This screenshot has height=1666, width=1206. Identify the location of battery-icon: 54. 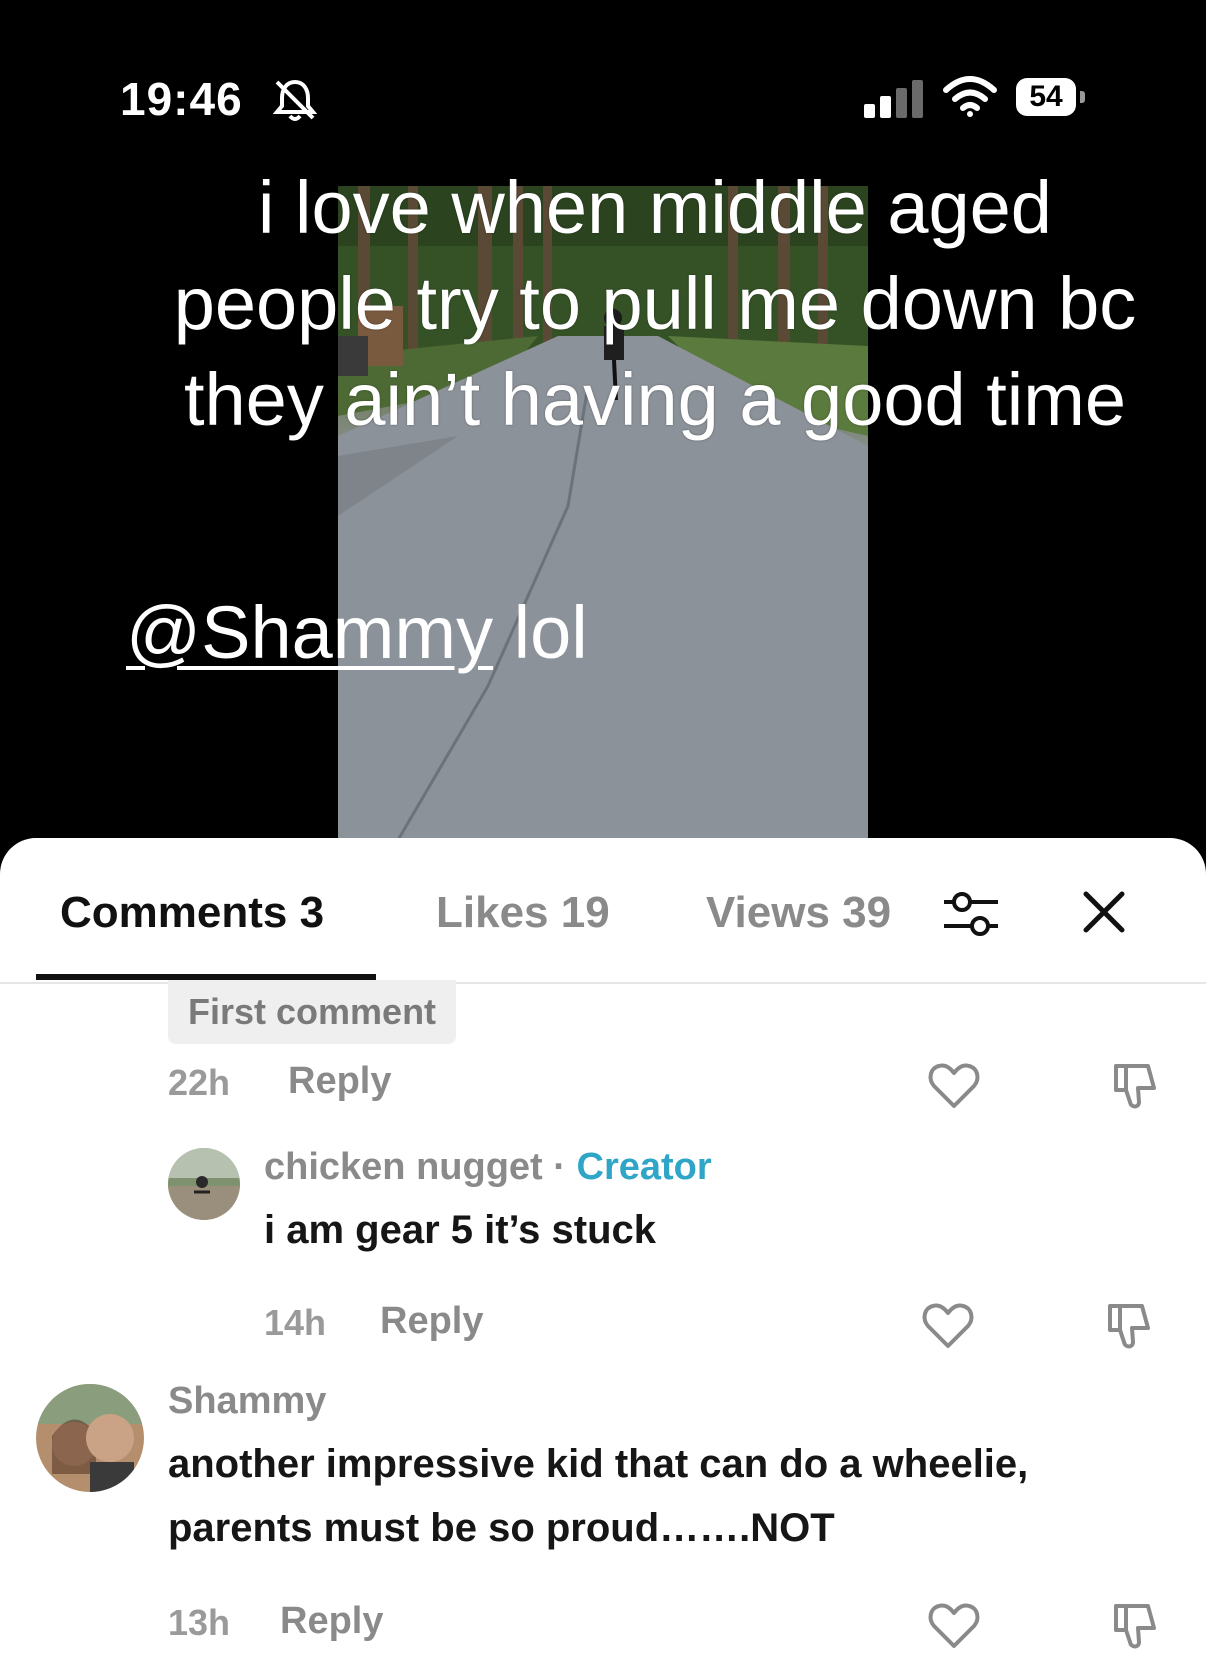
(1051, 98).